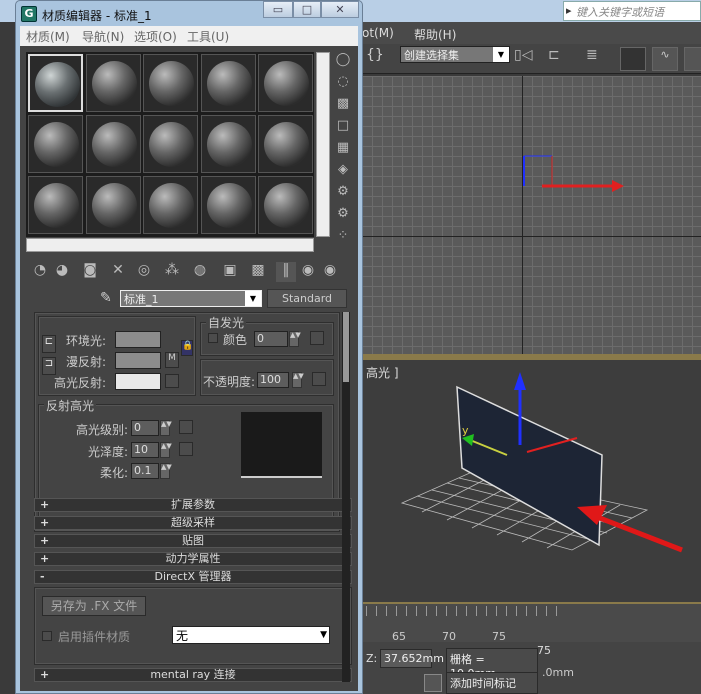 This screenshot has height=694, width=701. I want to click on viewport-label: 高光 ], so click(382, 372).